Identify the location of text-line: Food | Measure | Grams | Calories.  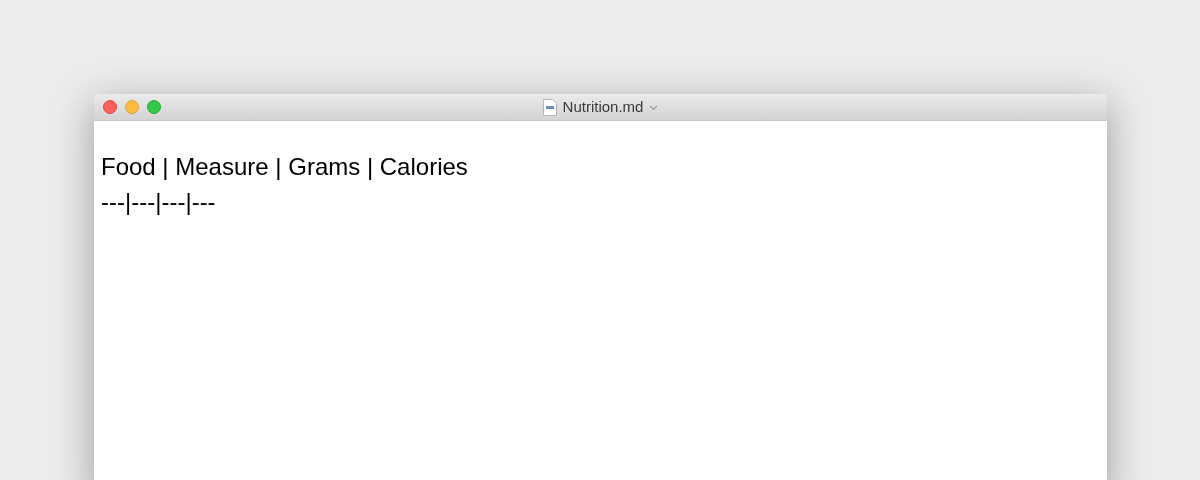
(284, 167).